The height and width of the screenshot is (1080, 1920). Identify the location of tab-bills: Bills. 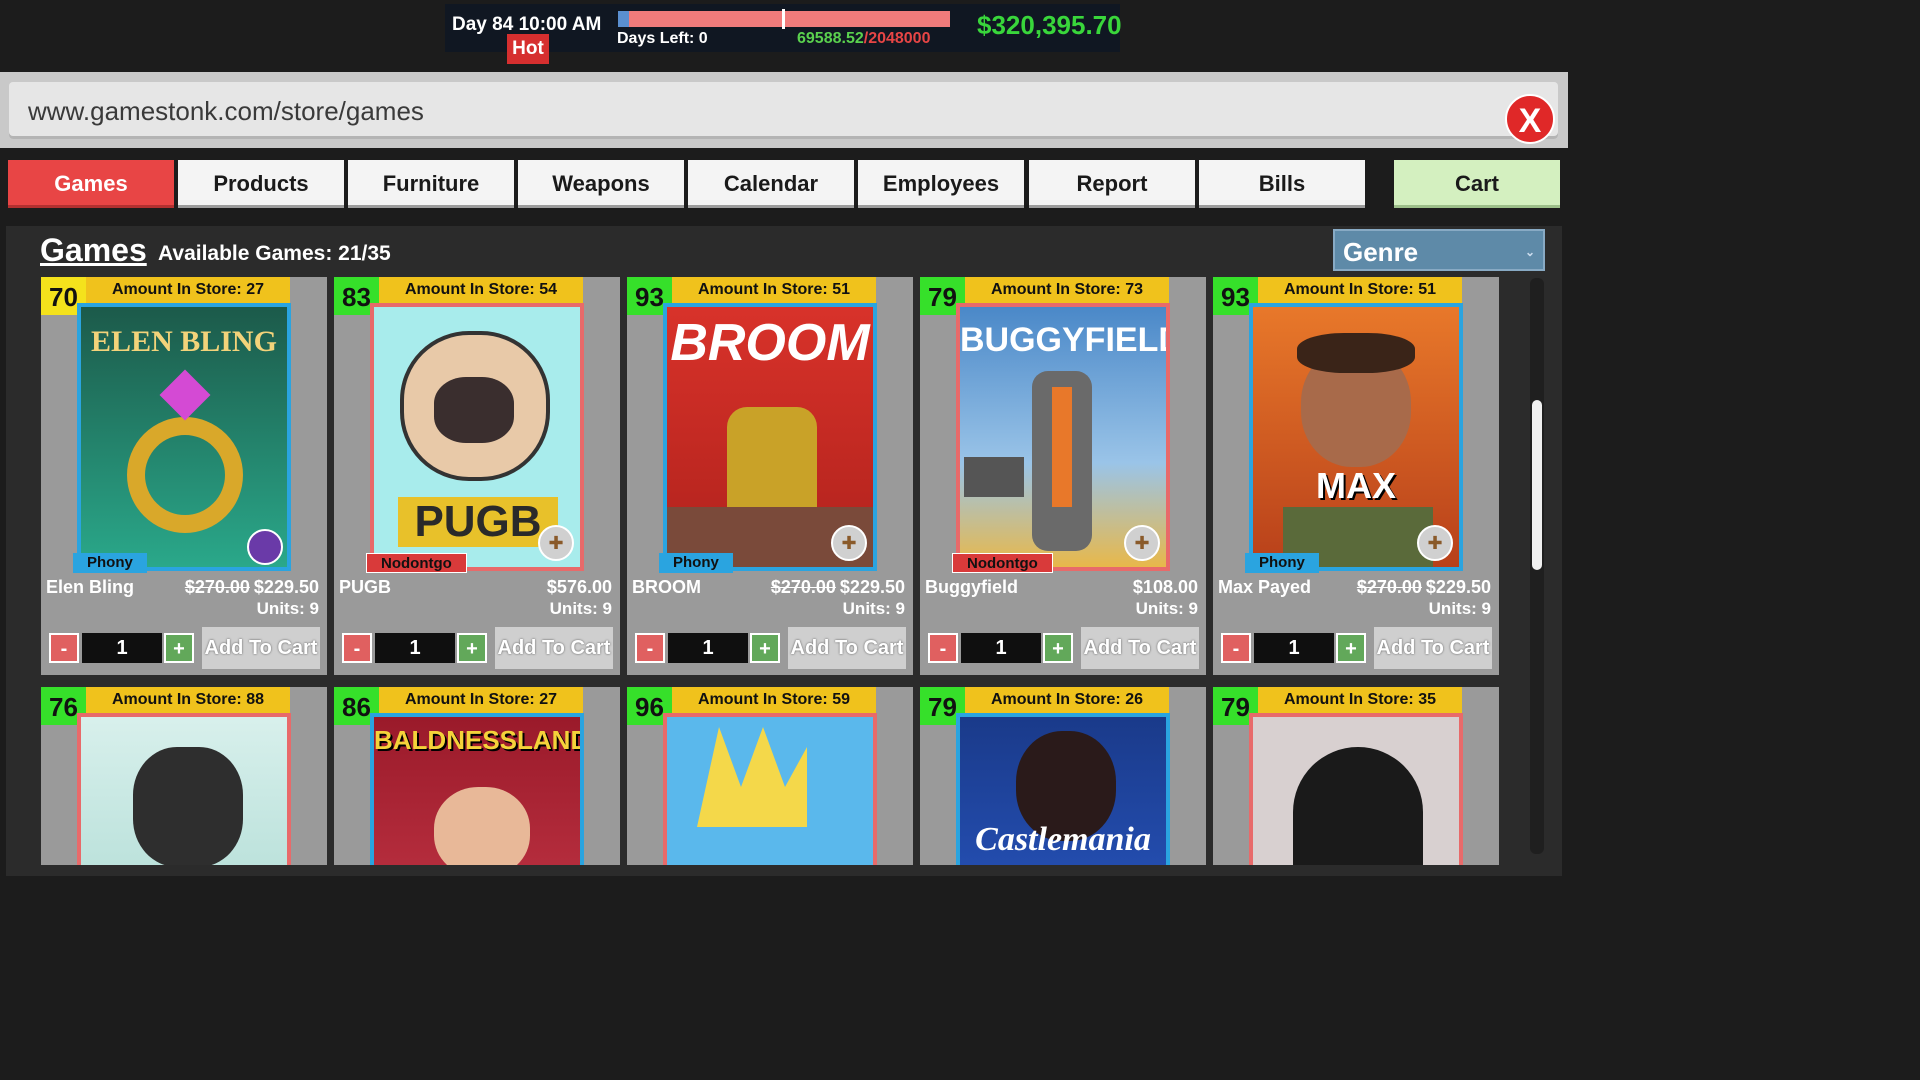
(1282, 184).